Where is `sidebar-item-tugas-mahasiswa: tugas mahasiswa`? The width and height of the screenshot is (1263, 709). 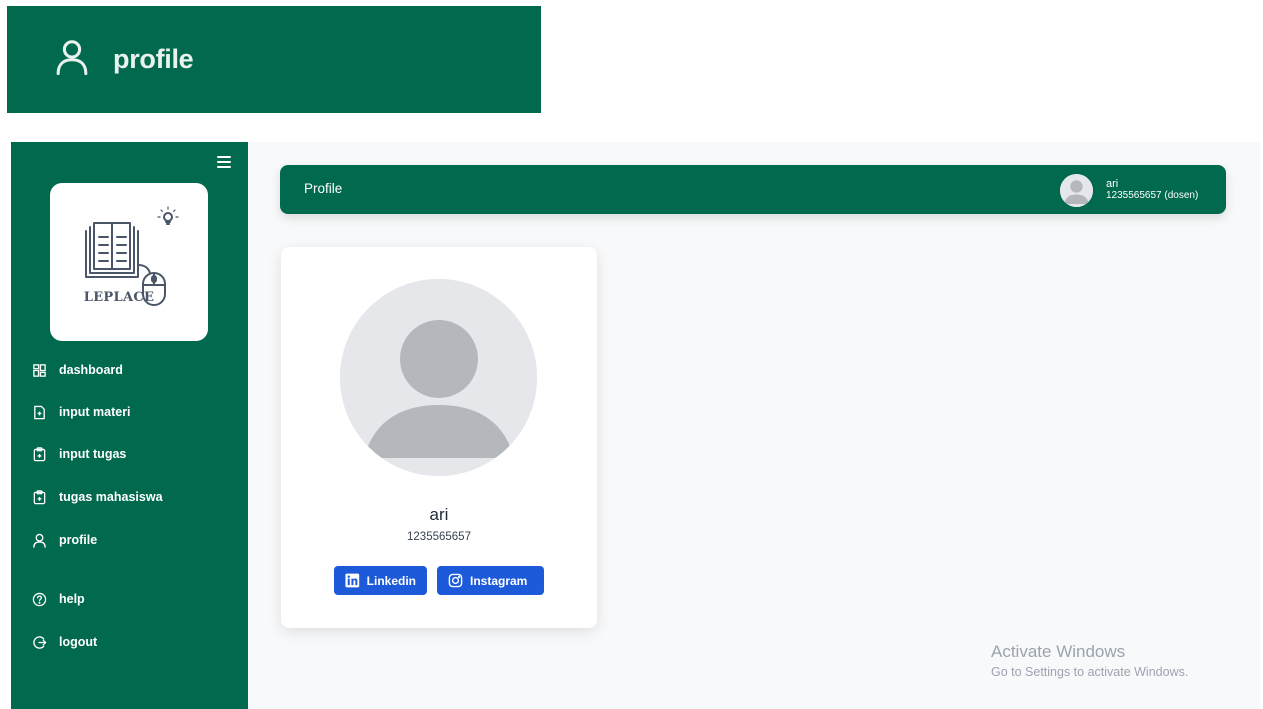
sidebar-item-tugas-mahasiswa: tugas mahasiswa is located at coordinates (97, 497).